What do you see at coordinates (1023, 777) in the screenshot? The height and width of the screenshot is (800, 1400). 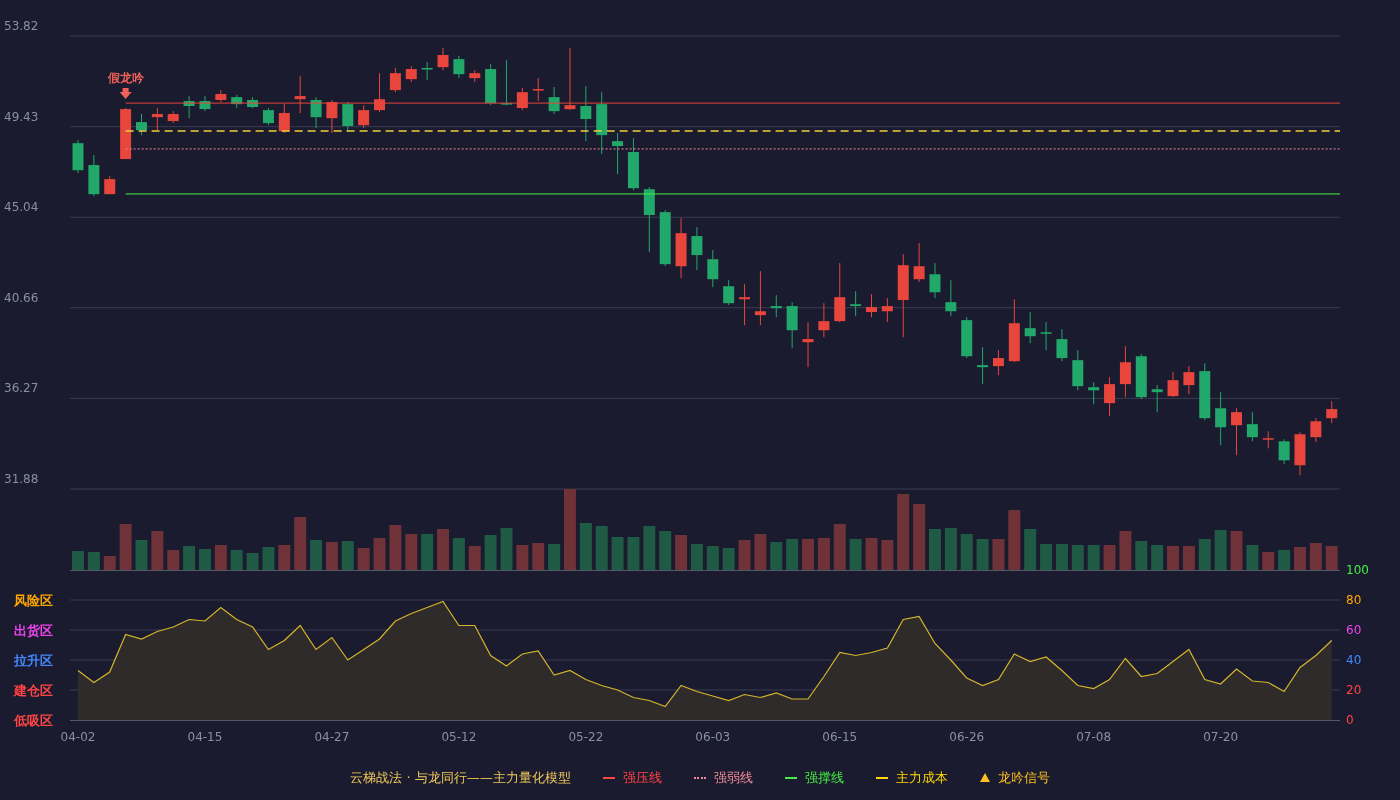 I see `legend-label: 龙吟信号` at bounding box center [1023, 777].